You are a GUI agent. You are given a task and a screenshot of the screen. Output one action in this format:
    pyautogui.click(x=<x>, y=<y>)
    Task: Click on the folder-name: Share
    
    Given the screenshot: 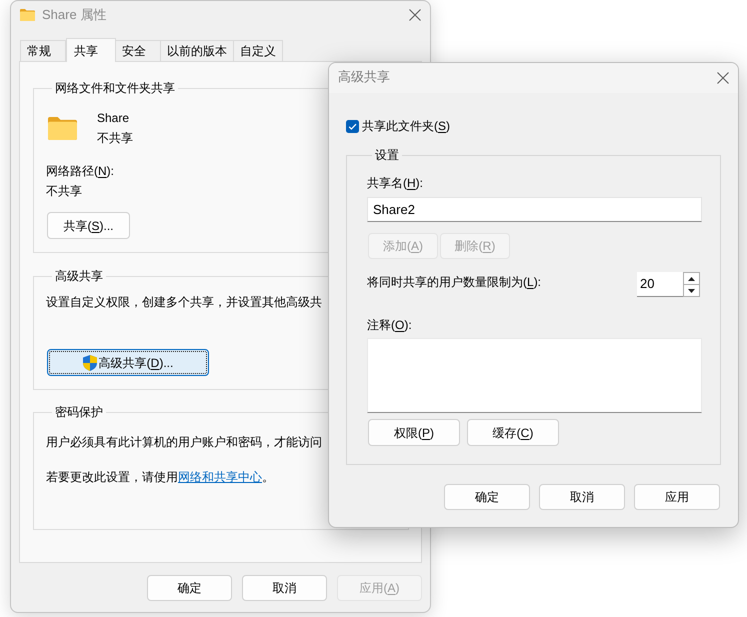 What is the action you would take?
    pyautogui.click(x=113, y=118)
    